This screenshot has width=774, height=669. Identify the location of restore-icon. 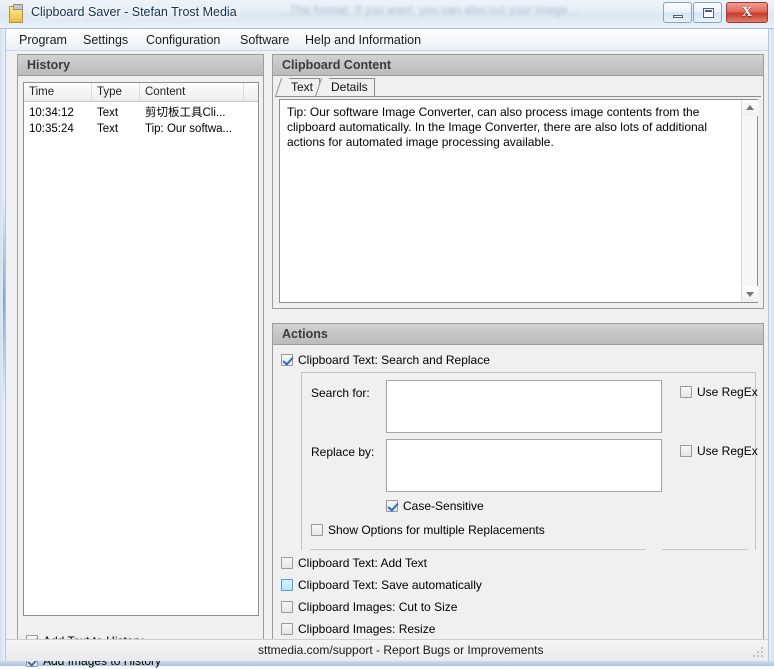
(708, 13).